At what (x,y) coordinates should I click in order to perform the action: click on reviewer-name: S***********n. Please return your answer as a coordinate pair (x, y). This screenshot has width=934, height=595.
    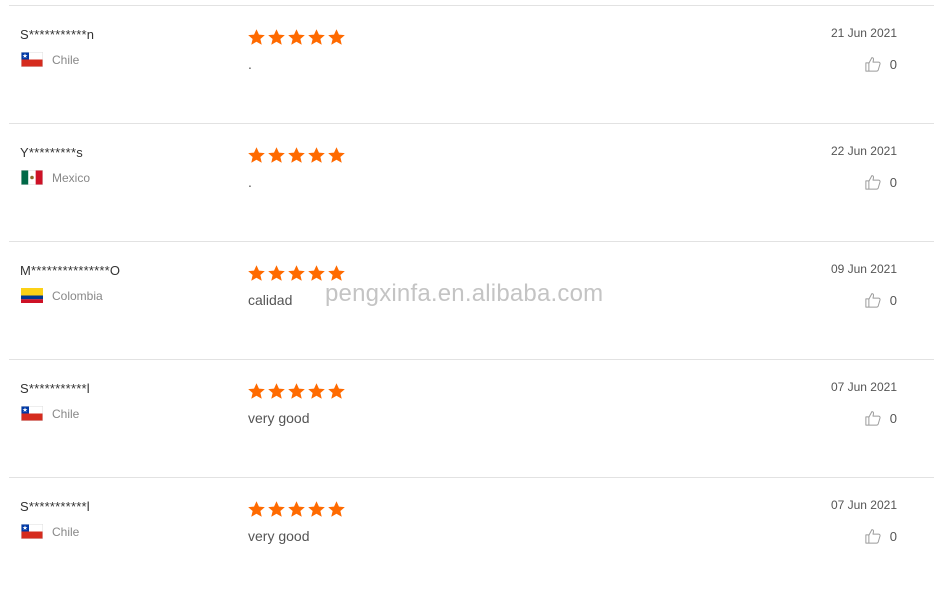
    Looking at the image, I should click on (57, 34).